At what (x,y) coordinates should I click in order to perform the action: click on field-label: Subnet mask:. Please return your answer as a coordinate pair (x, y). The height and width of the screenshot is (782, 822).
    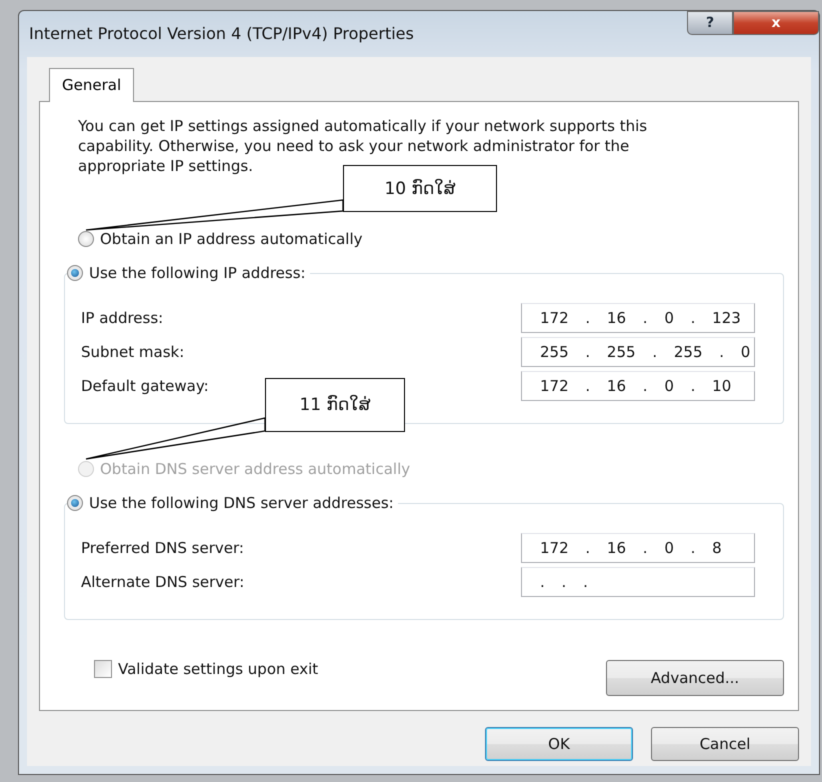
    Looking at the image, I should click on (132, 352).